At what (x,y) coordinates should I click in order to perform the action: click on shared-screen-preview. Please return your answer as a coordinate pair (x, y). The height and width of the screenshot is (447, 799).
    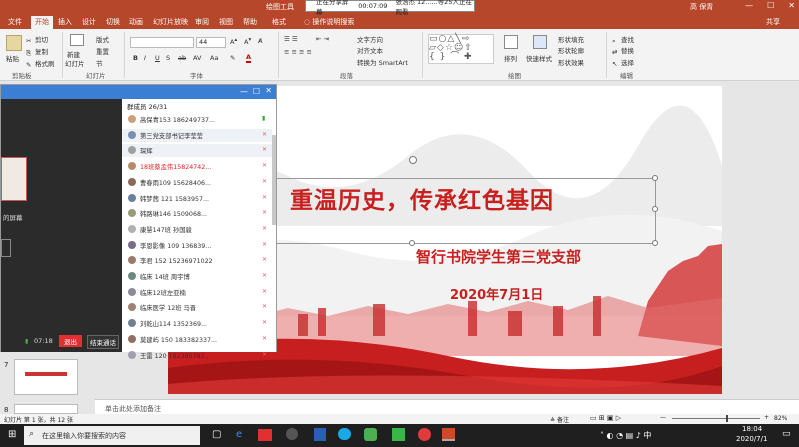
    Looking at the image, I should click on (14, 179).